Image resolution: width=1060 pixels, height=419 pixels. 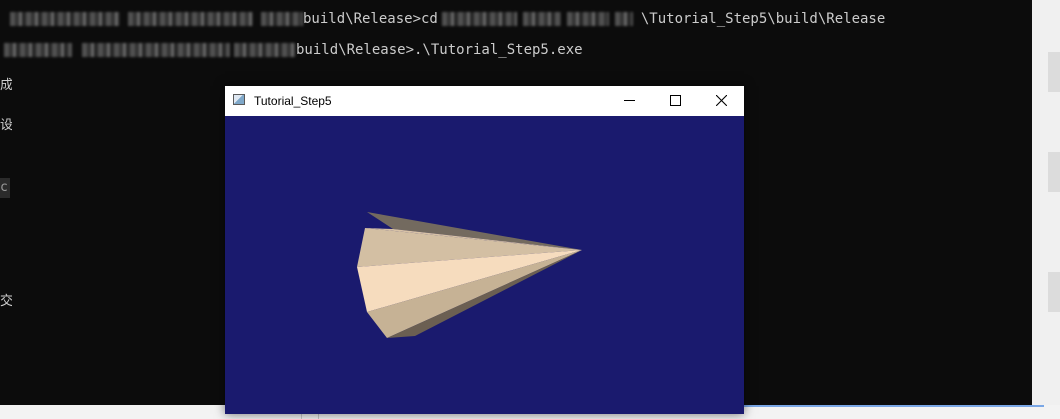 What do you see at coordinates (439, 50) in the screenshot?
I see `console-command-text: build\Release>.\Tutorial_Step5.exe` at bounding box center [439, 50].